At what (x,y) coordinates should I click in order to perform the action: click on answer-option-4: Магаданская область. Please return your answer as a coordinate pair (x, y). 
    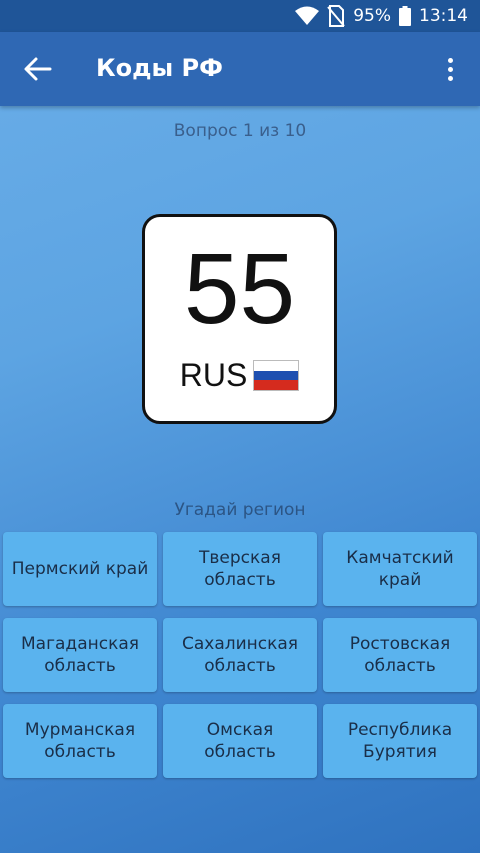
    Looking at the image, I should click on (80, 655).